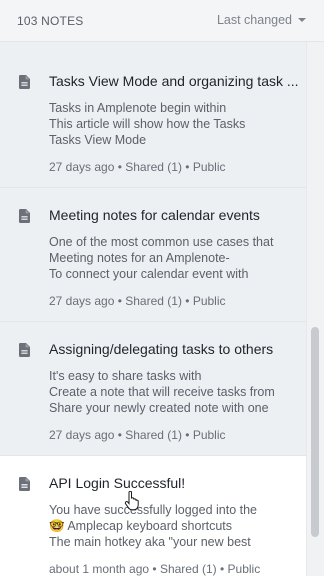 Image resolution: width=324 pixels, height=576 pixels. I want to click on note-snippet-line: The main hotkey aka "your new best, so click(150, 542).